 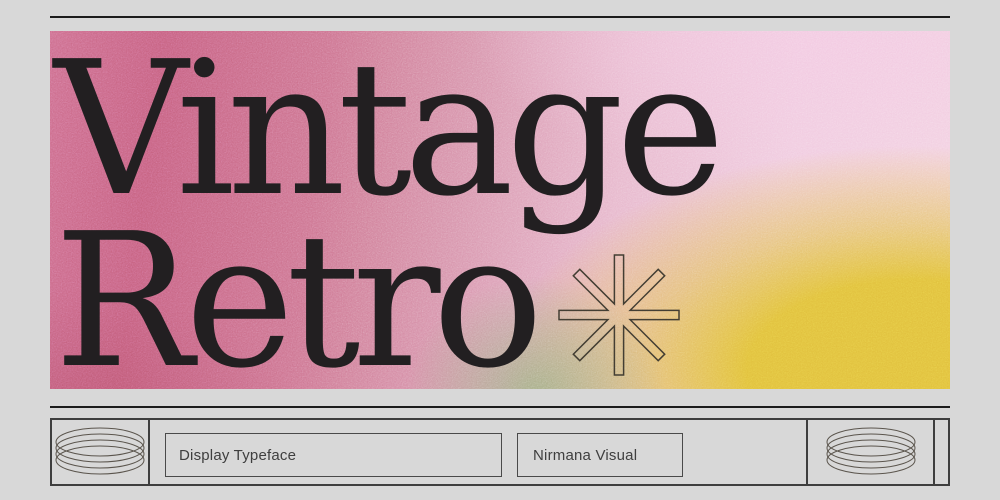 I want to click on nirmana-visual-tag: Nirmana Visual, so click(x=600, y=455).